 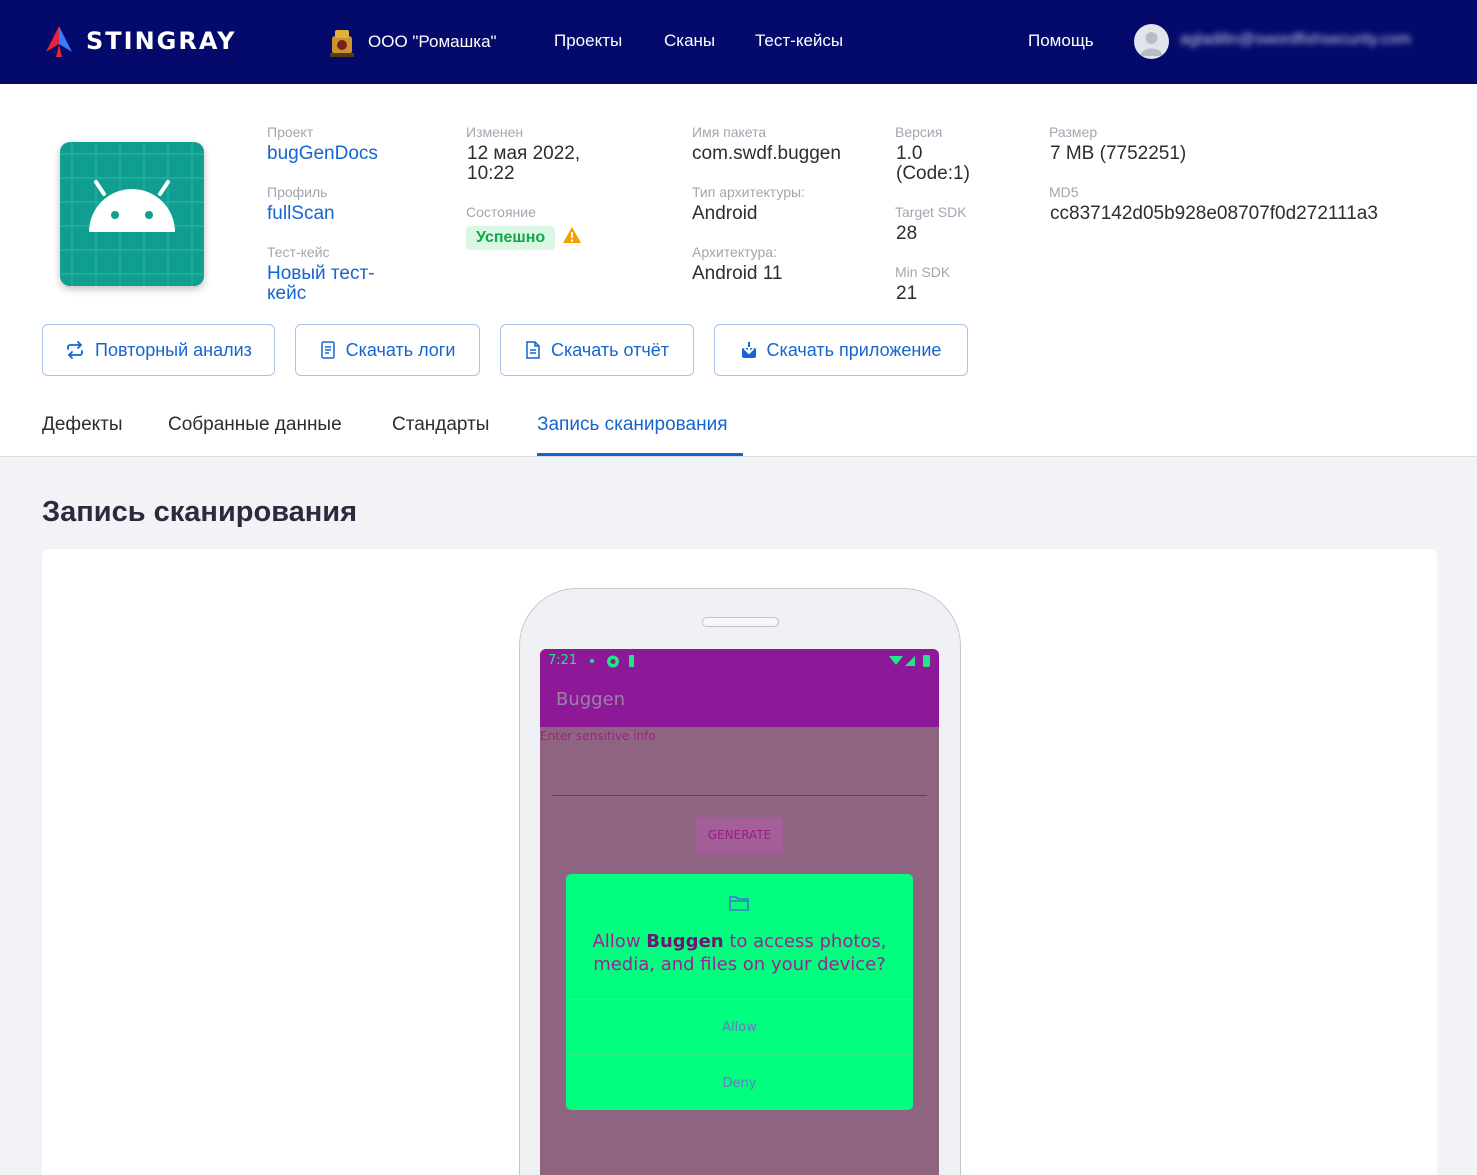 I want to click on reanalyze-button: Повторный анализ, so click(x=158, y=350).